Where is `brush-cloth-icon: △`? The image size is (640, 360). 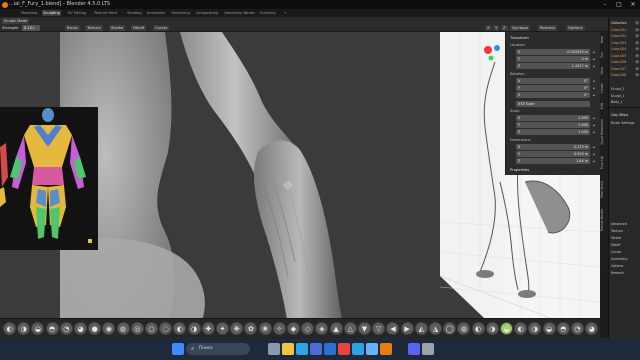
brush-cloth-icon: △ is located at coordinates (350, 328).